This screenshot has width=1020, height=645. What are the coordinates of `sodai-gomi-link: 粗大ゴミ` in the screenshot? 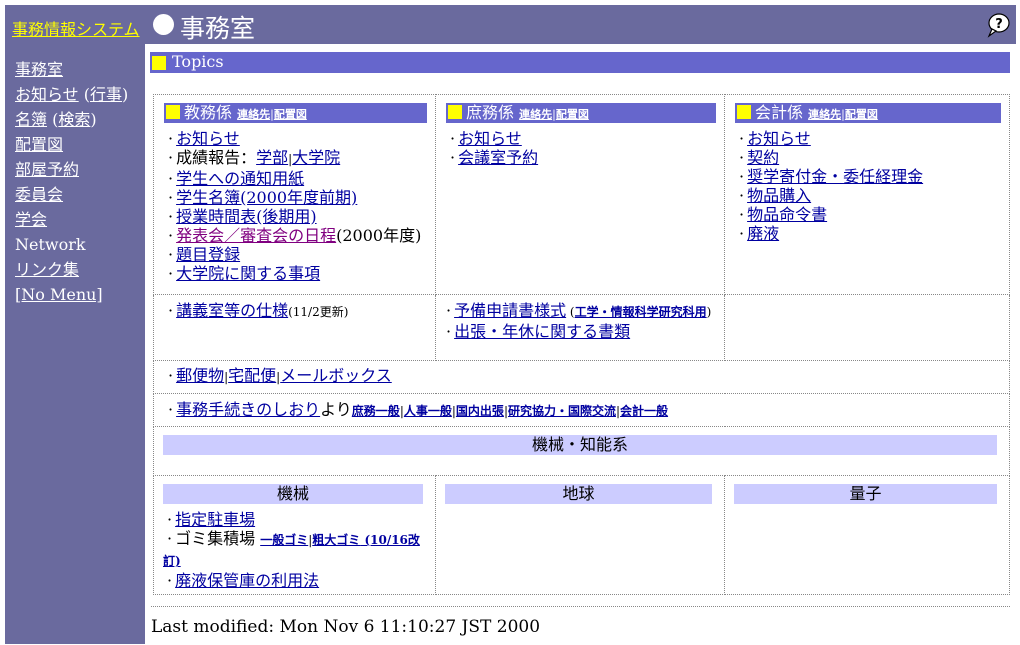 It's located at (336, 540).